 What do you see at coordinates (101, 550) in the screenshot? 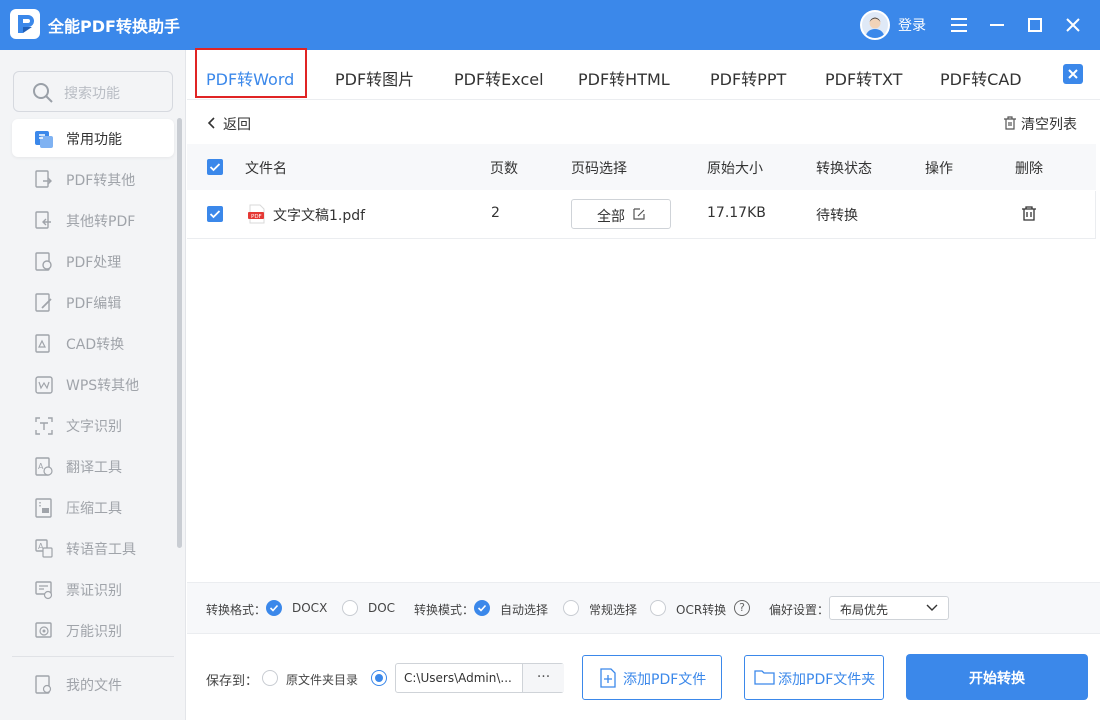
I see `sidebar-item-label: 转语音工具` at bounding box center [101, 550].